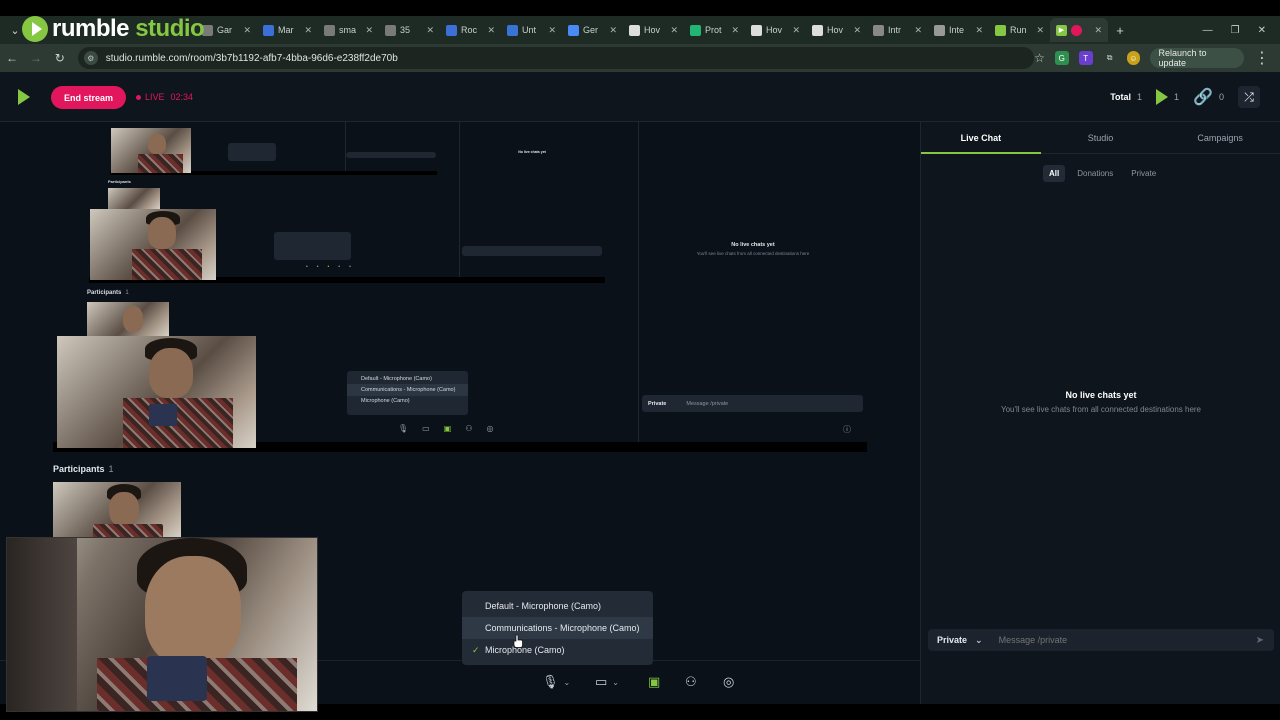 This screenshot has height=720, width=1280. What do you see at coordinates (60, 58) in the screenshot?
I see `reload-icon: ↻` at bounding box center [60, 58].